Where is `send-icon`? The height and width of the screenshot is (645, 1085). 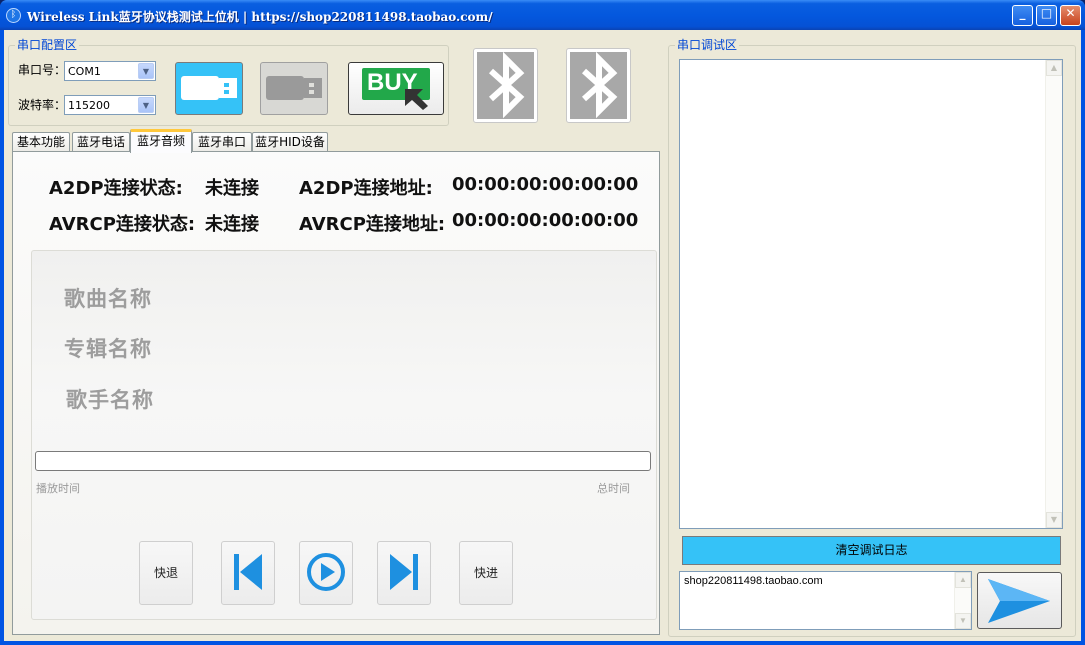 send-icon is located at coordinates (1019, 601).